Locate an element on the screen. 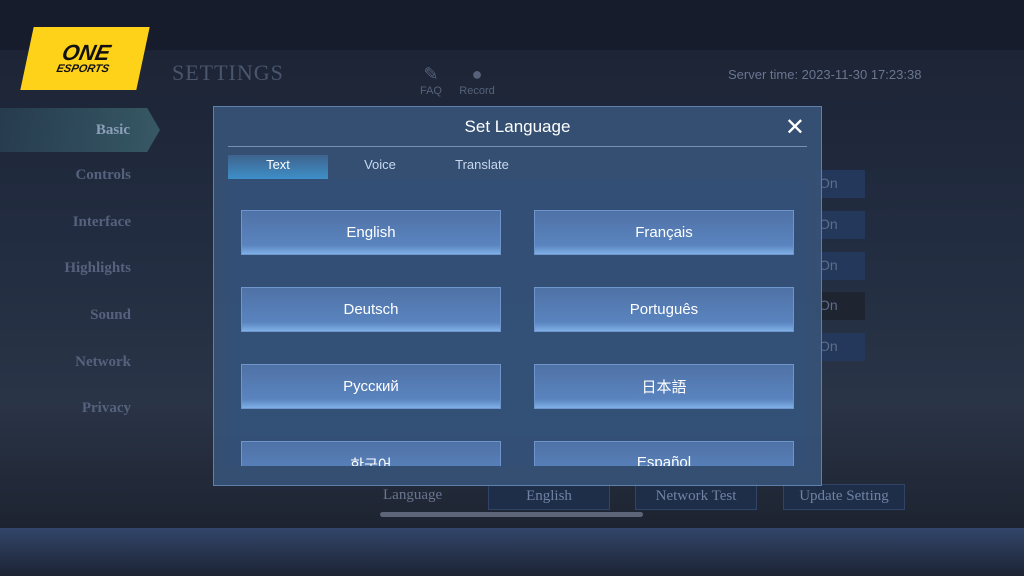  dialog-title: Set Language is located at coordinates (517, 126).